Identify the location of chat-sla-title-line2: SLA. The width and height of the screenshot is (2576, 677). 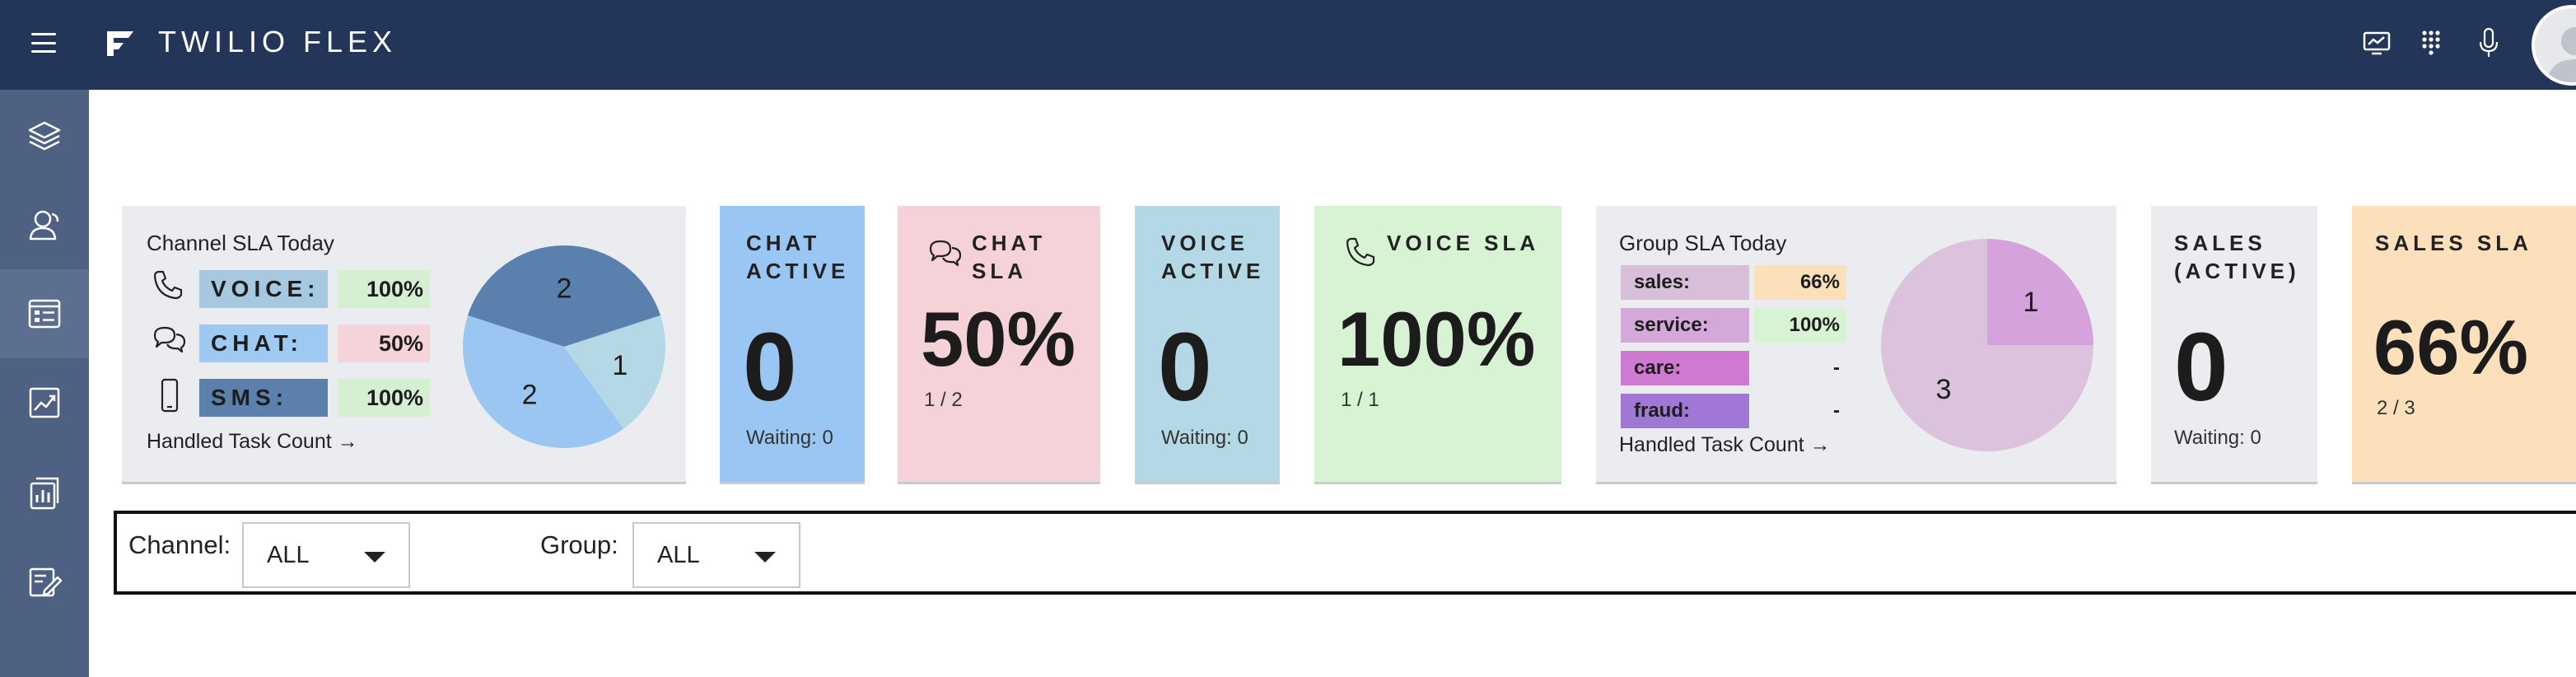
(999, 271).